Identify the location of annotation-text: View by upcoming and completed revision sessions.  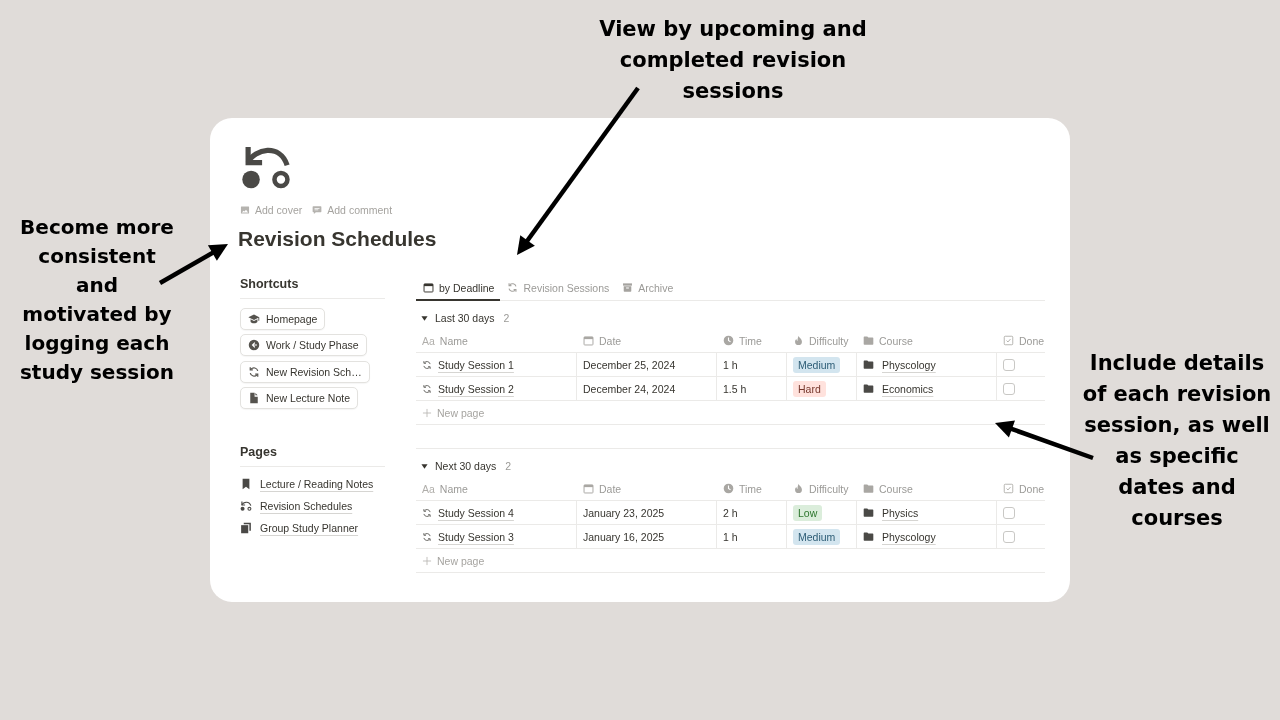
(733, 60).